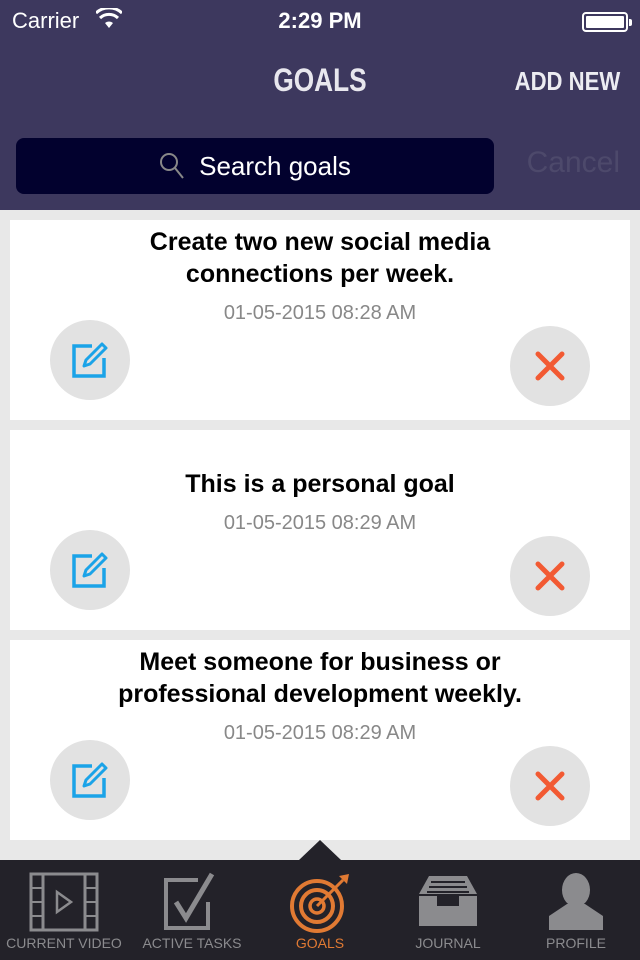 This screenshot has width=640, height=960. Describe the element at coordinates (320, 242) in the screenshot. I see `goal-title-line1: Create two new social media` at that location.